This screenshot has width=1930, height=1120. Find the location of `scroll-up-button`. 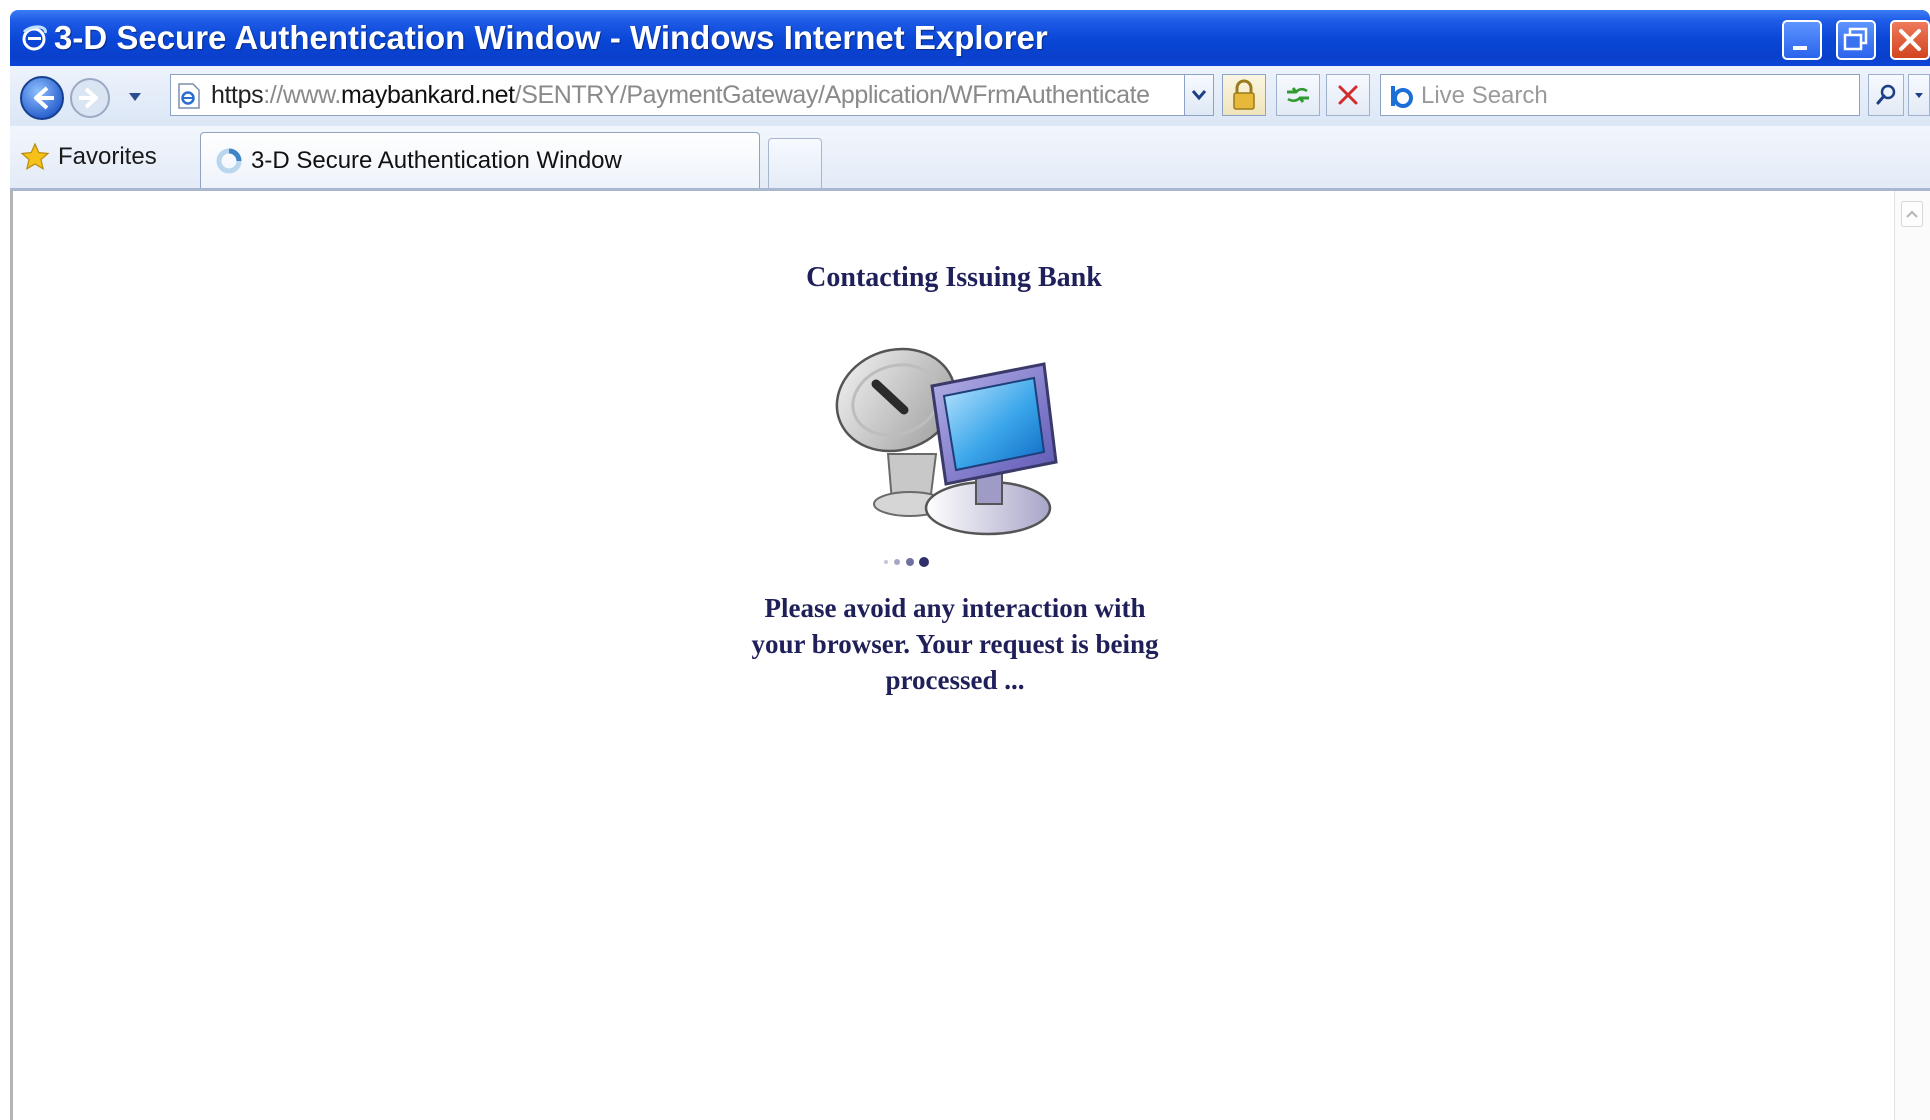

scroll-up-button is located at coordinates (1912, 214).